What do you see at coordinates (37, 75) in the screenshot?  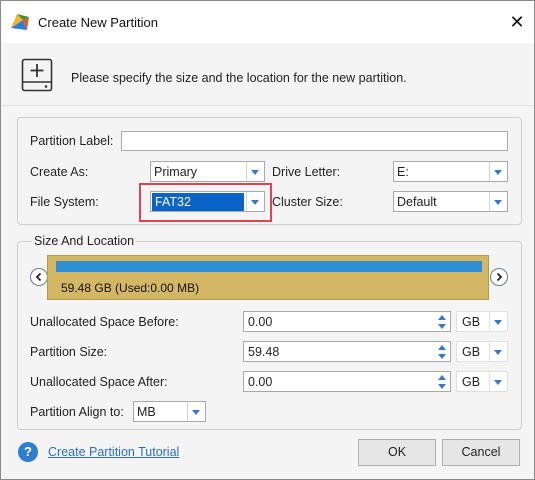 I see `add-disk-icon` at bounding box center [37, 75].